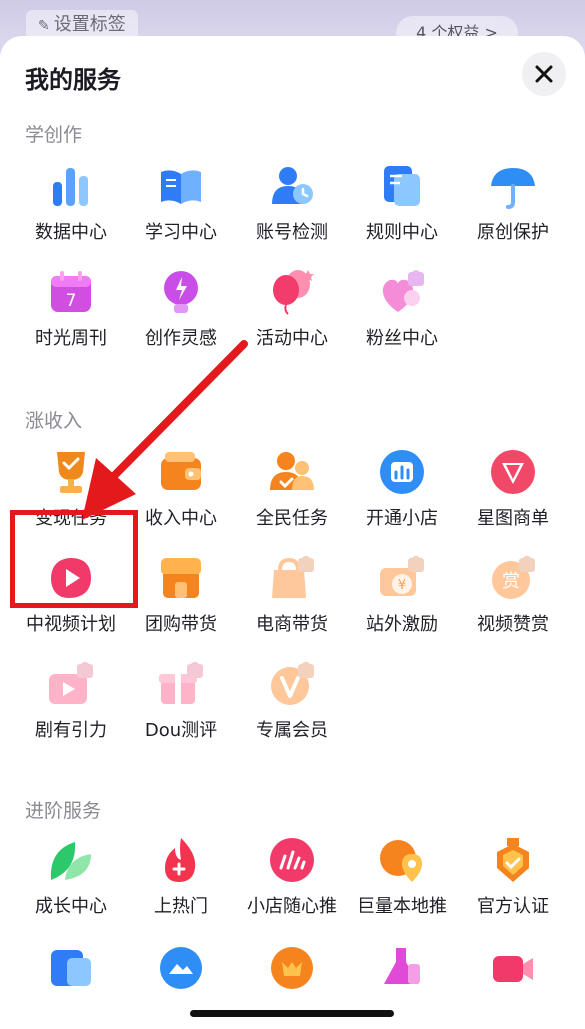 Image resolution: width=585 pixels, height=1029 pixels. Describe the element at coordinates (71, 860) in the screenshot. I see `leaf-icon` at that location.